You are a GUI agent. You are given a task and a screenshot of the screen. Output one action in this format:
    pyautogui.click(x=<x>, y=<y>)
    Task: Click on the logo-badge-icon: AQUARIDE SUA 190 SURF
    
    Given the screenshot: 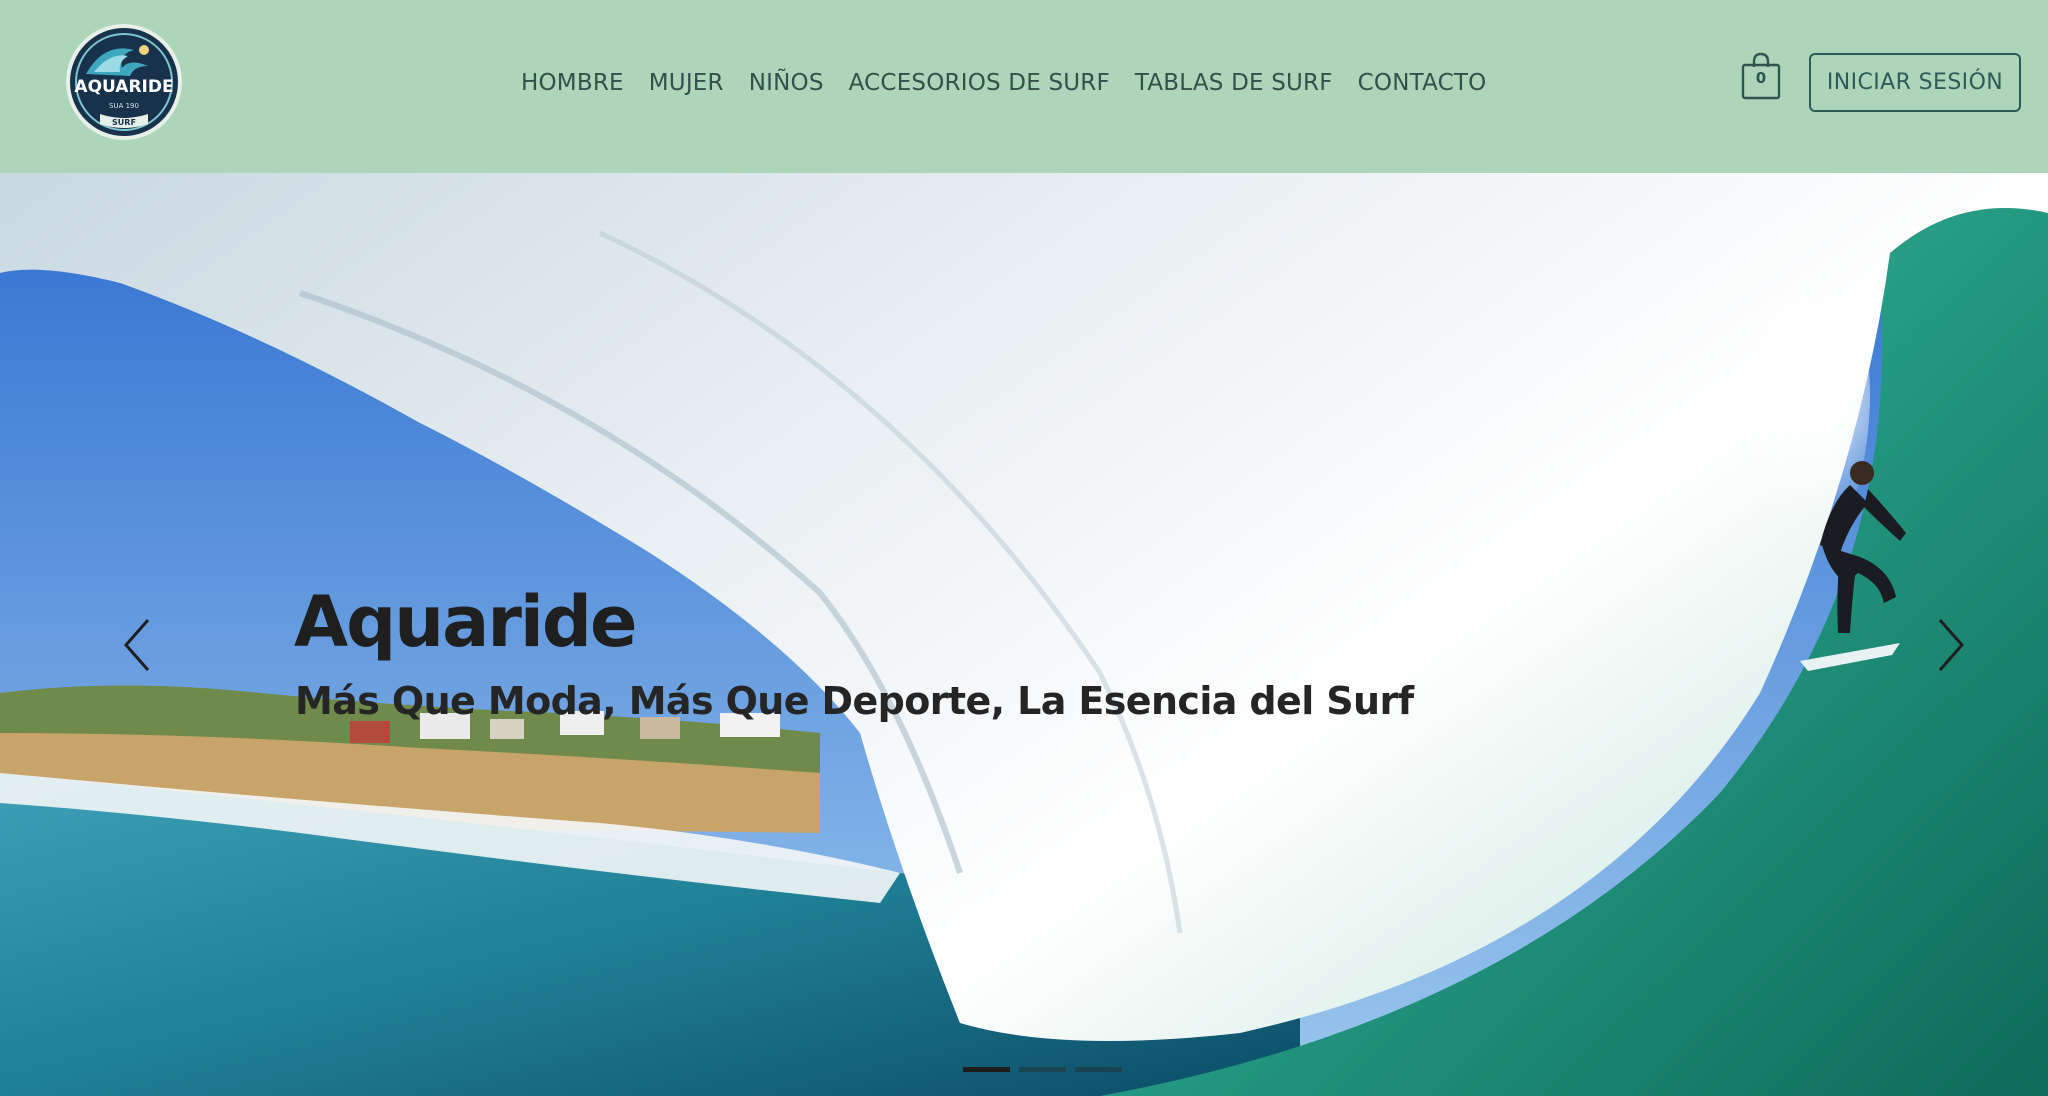 What is the action you would take?
    pyautogui.click(x=124, y=82)
    